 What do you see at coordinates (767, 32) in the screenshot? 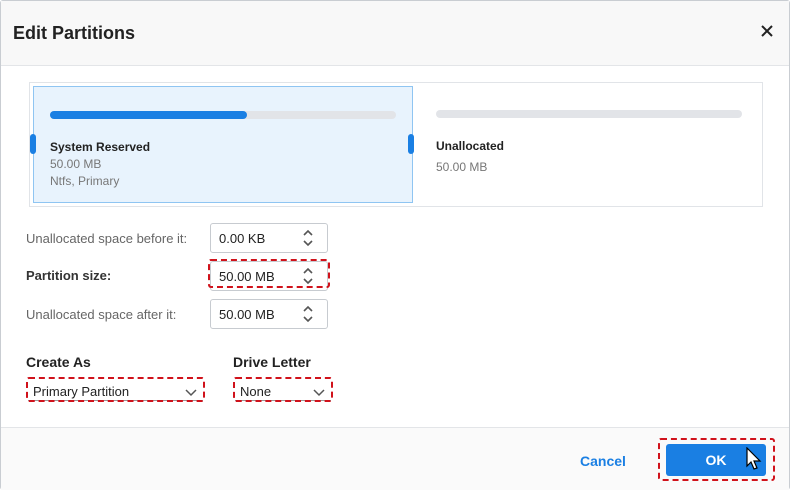
I see `close-icon` at bounding box center [767, 32].